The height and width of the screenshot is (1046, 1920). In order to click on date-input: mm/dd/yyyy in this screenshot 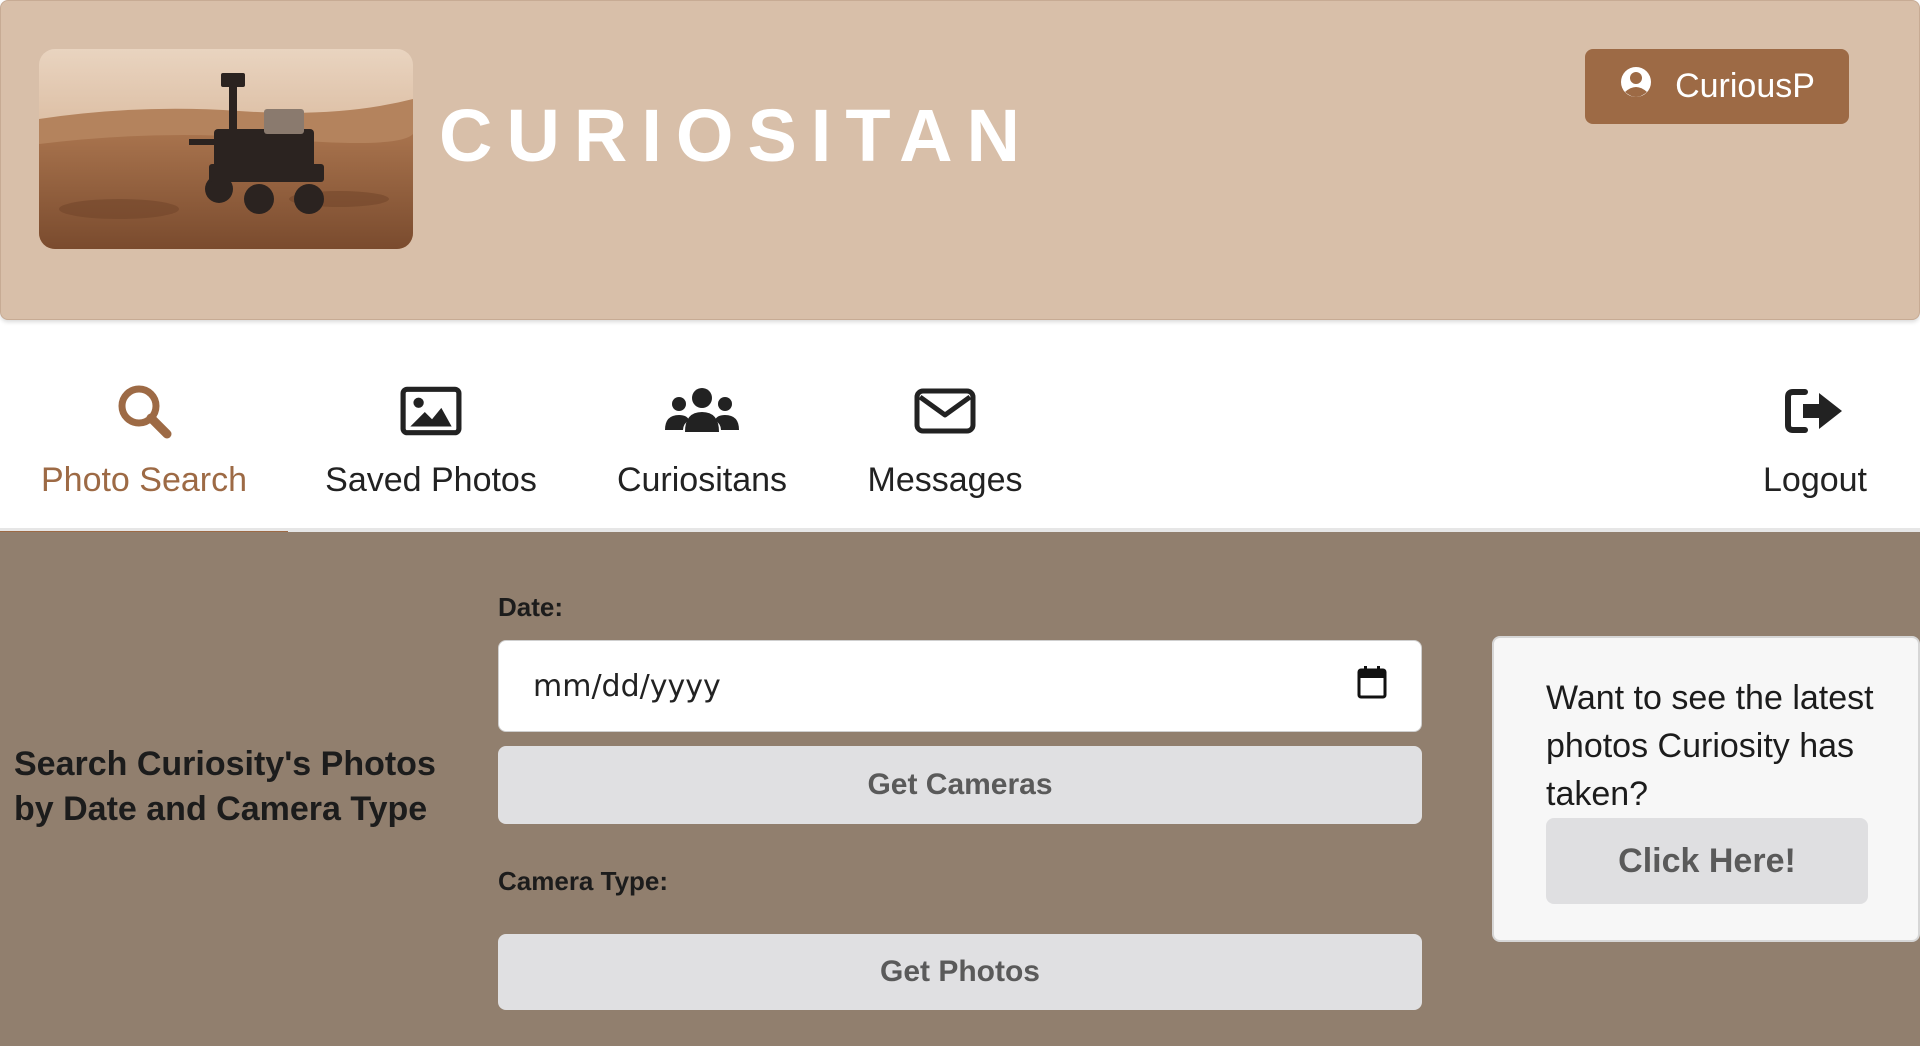, I will do `click(960, 686)`.